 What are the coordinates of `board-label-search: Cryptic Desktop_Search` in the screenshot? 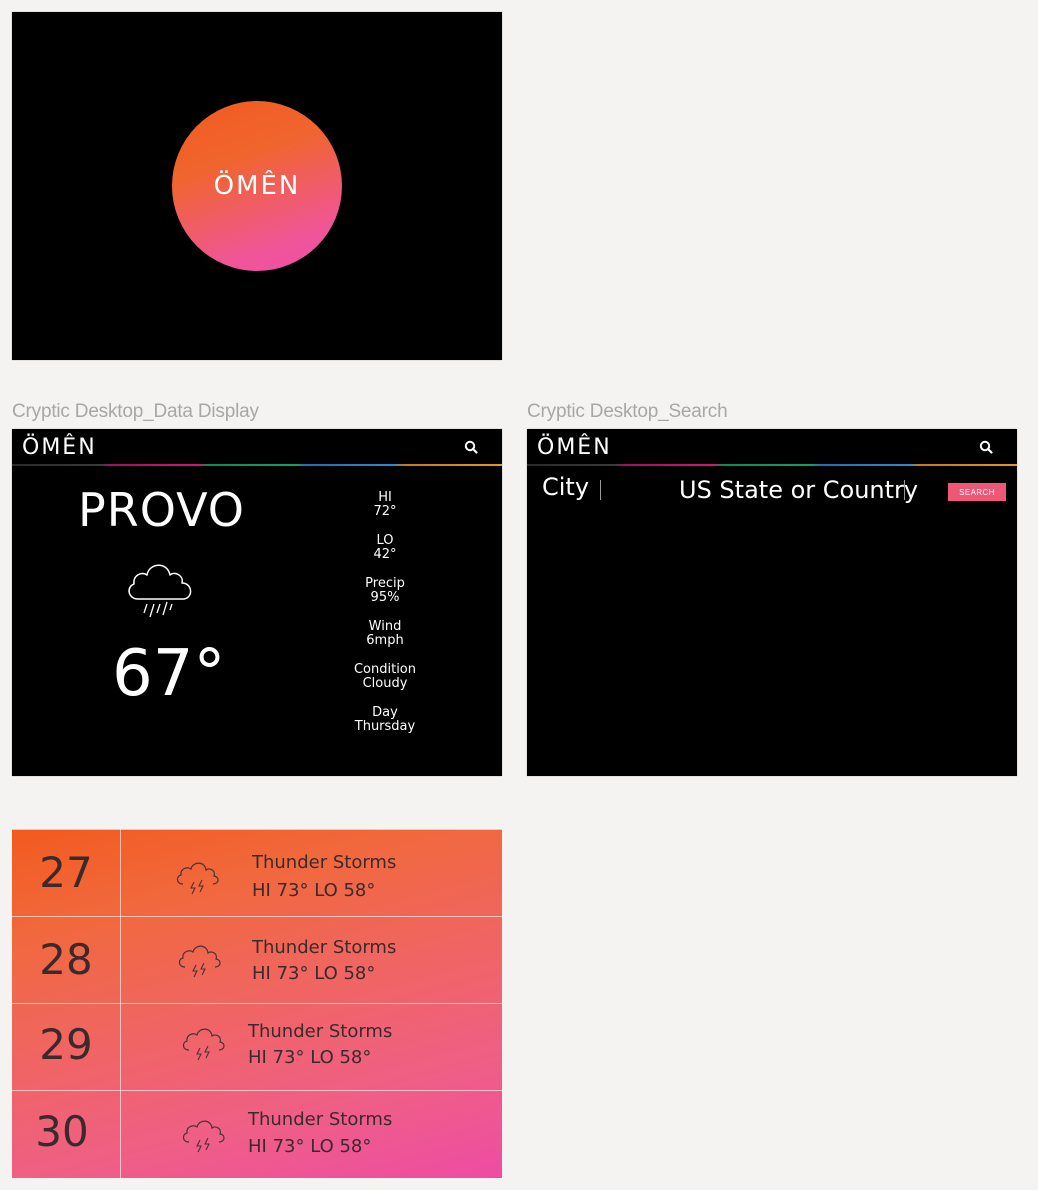 It's located at (627, 411).